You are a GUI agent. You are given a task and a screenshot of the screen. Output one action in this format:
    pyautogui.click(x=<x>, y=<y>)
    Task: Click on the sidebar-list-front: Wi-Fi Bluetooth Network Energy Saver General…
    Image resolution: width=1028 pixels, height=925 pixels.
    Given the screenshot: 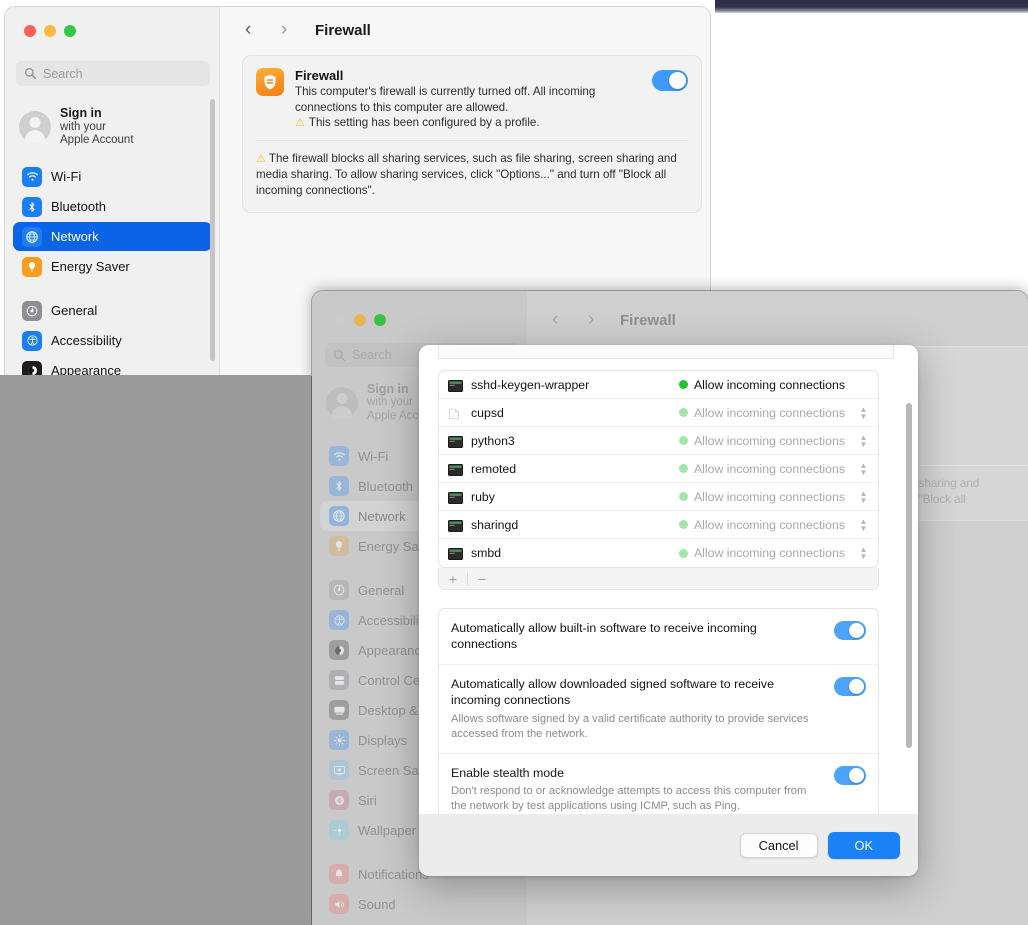 What is the action you would take?
    pyautogui.click(x=112, y=269)
    